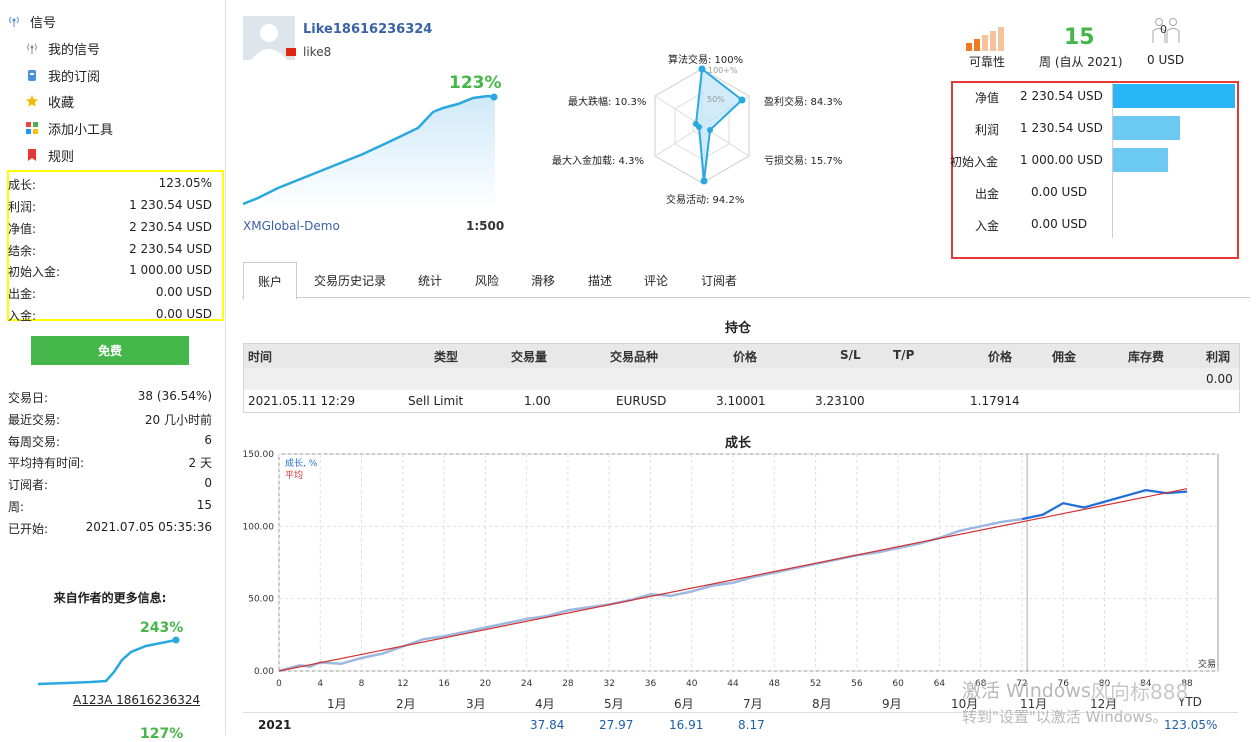  What do you see at coordinates (702, 125) in the screenshot?
I see `radar-chart` at bounding box center [702, 125].